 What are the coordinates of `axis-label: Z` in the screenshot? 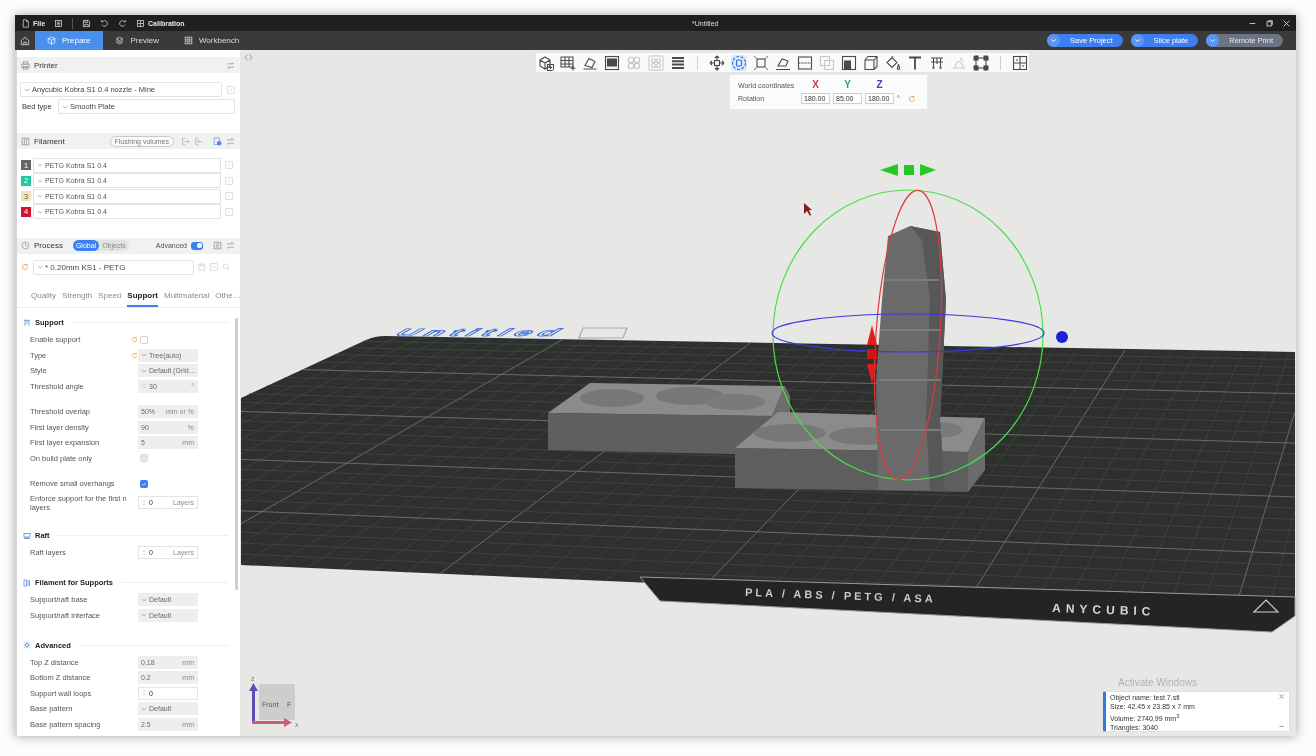 It's located at (879, 85).